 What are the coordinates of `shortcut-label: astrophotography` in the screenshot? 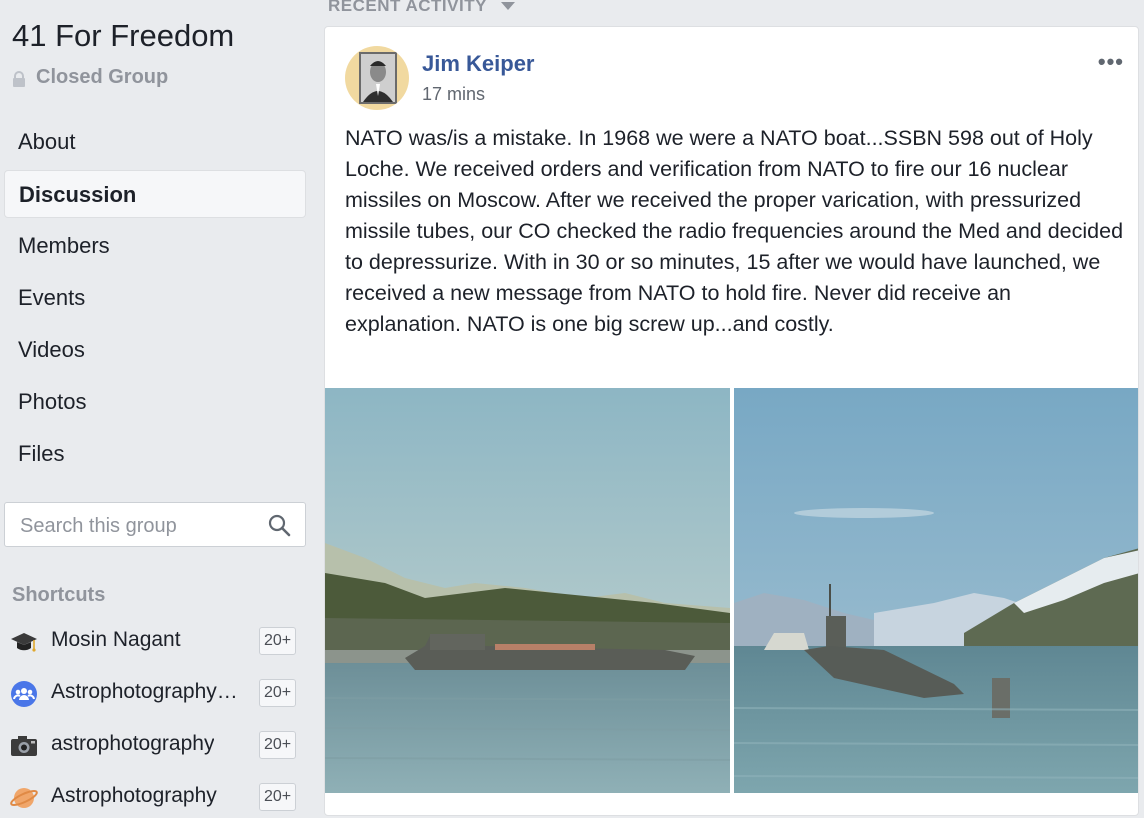 It's located at (133, 743).